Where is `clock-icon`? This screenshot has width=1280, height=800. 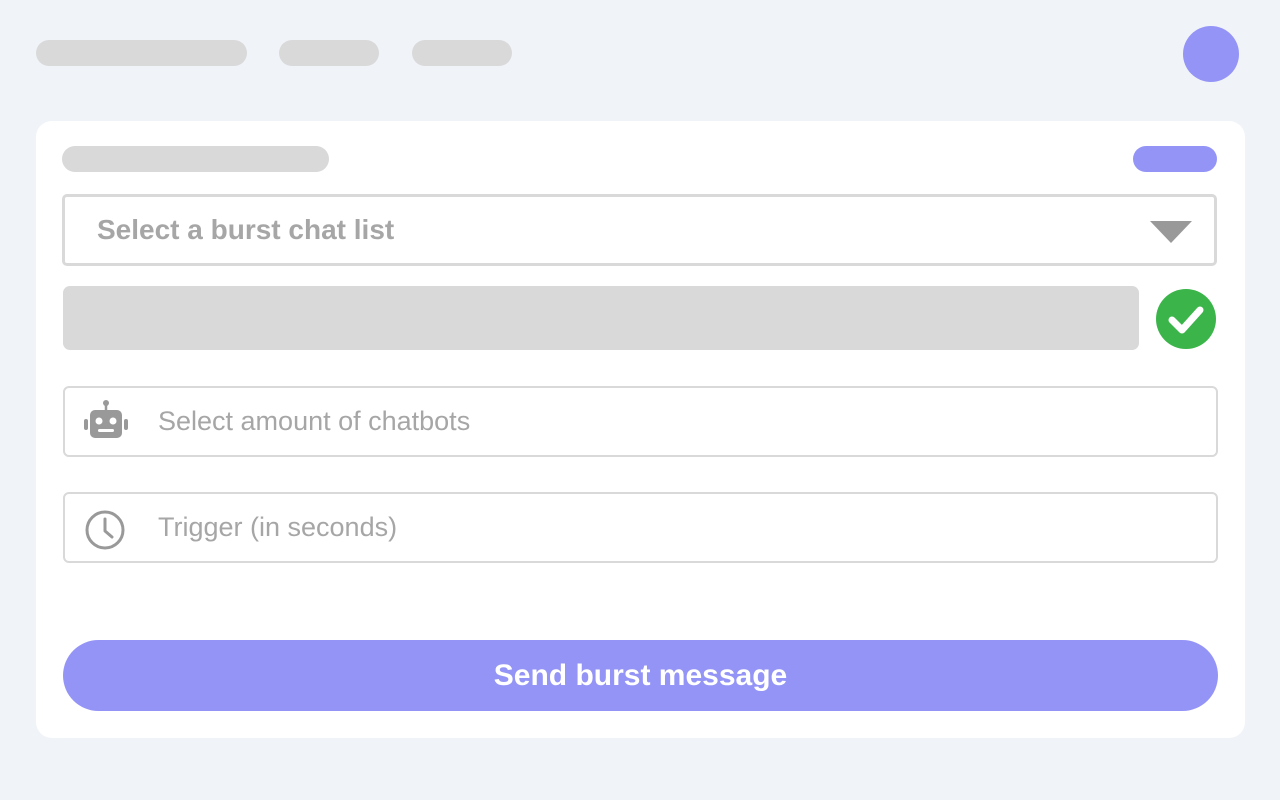 clock-icon is located at coordinates (105, 530).